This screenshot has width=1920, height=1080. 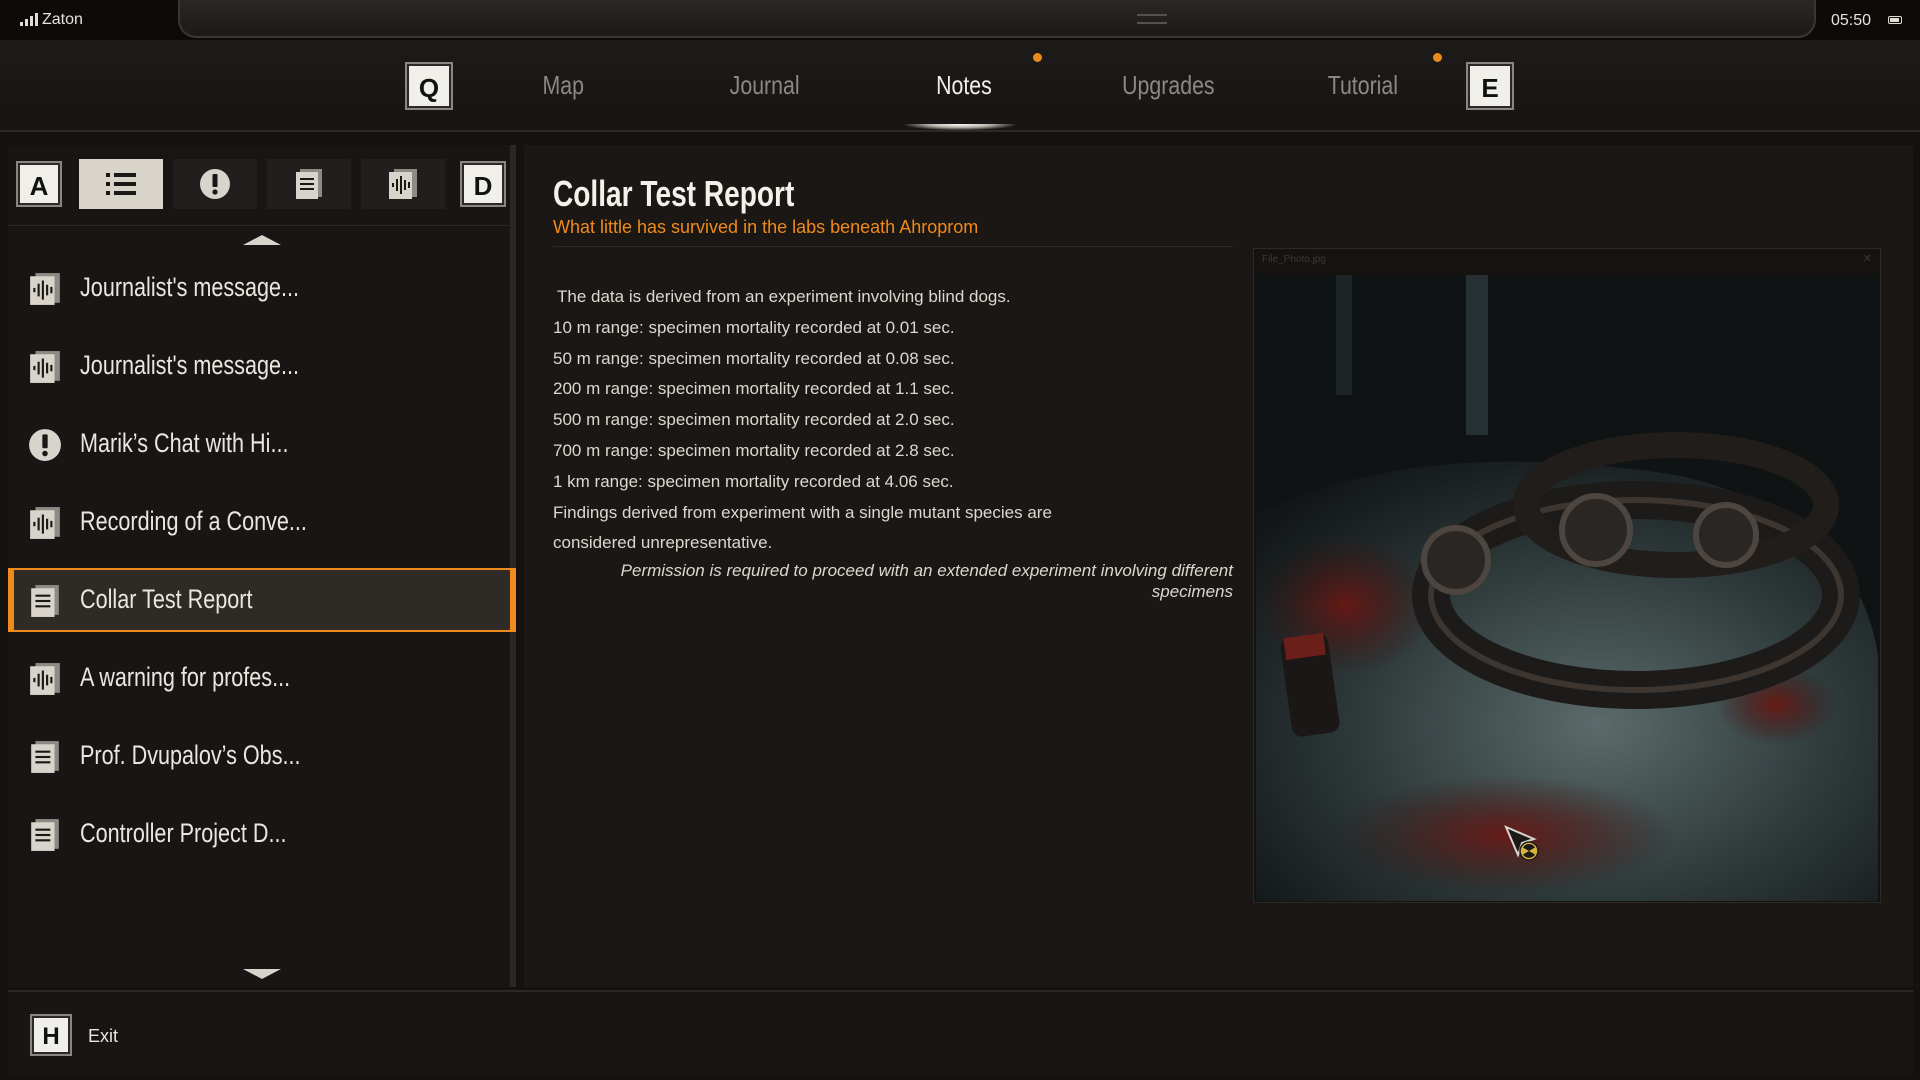 What do you see at coordinates (51, 1035) in the screenshot?
I see `exit-key: H` at bounding box center [51, 1035].